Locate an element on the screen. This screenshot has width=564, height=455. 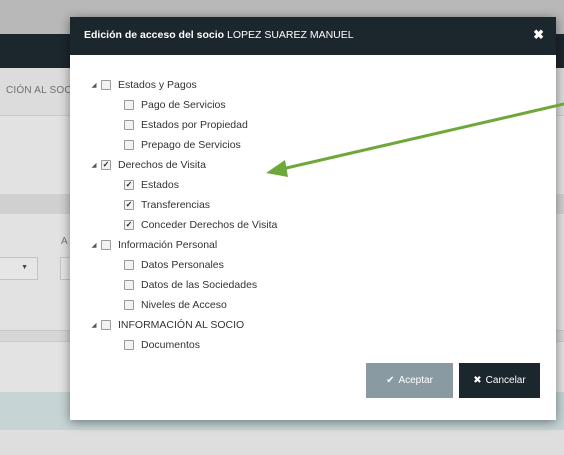
permission-label: Documentos is located at coordinates (170, 345).